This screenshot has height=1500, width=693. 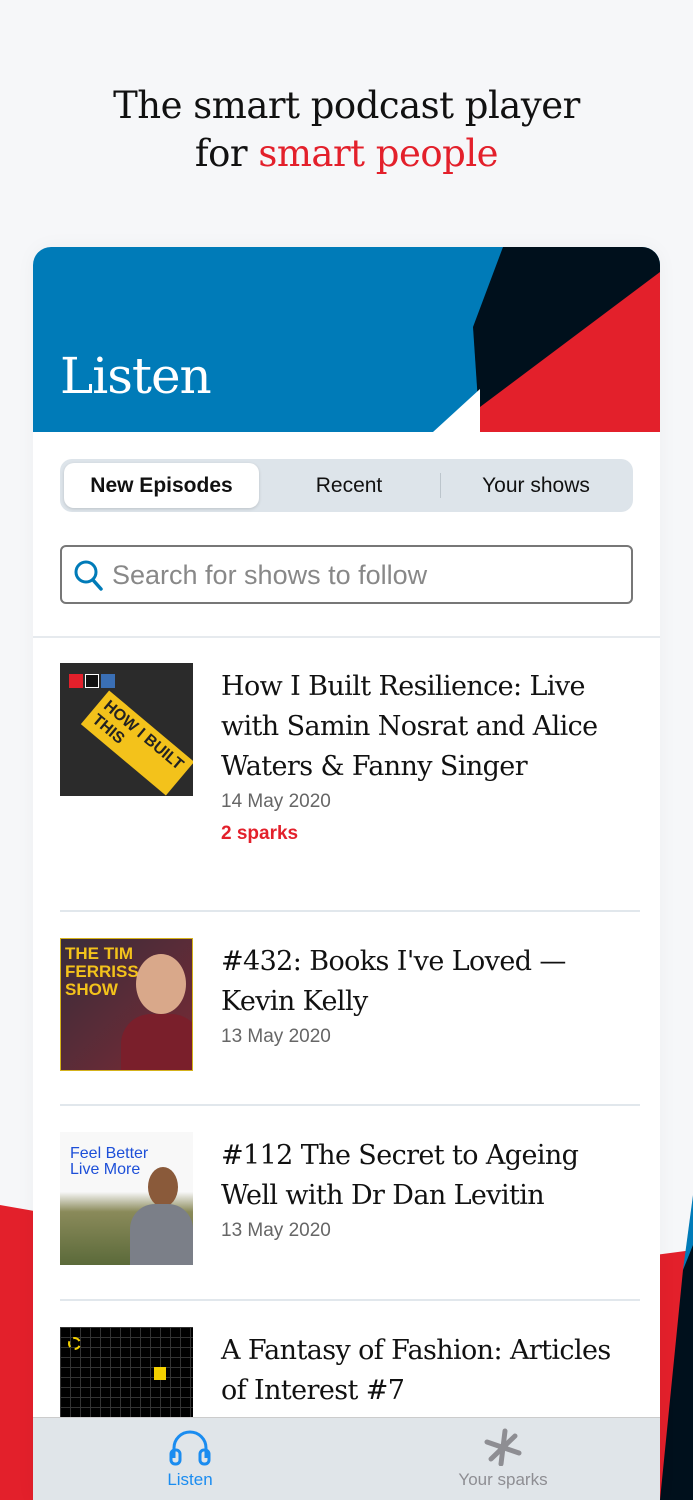 I want to click on artwork-text: THE TIM FERRISS SHOW, so click(x=102, y=971).